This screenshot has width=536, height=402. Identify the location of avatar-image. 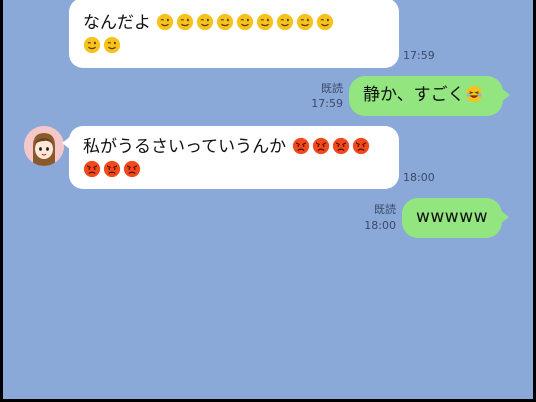
(44, 146).